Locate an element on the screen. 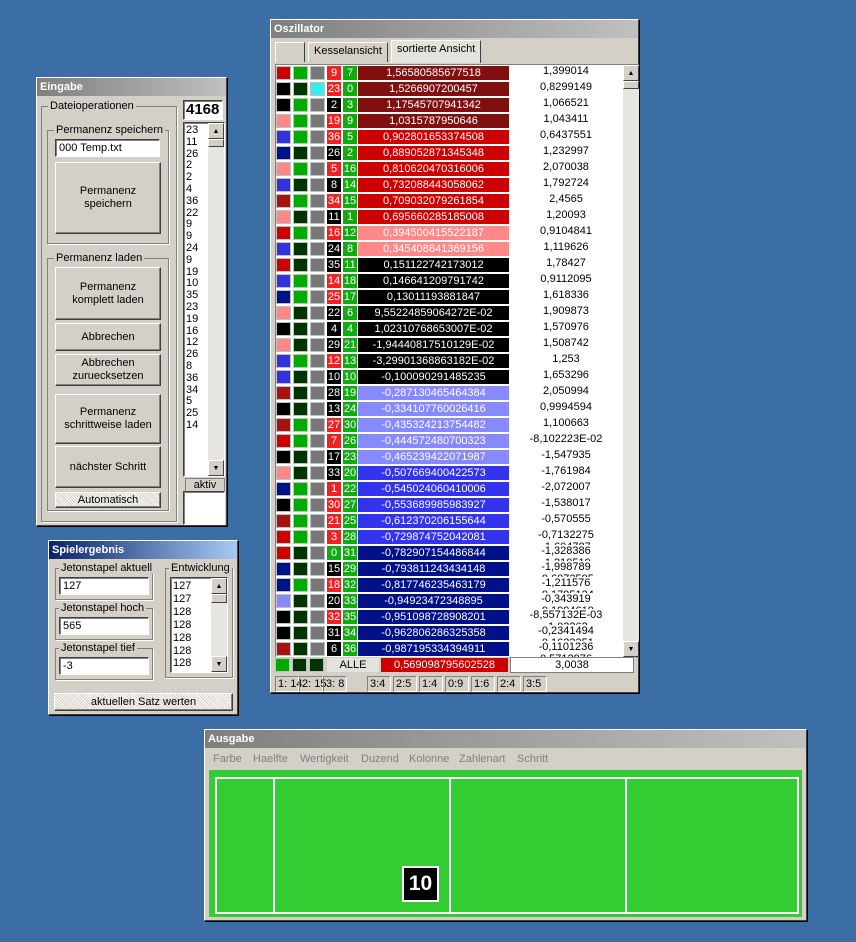  menu-item: Farbe is located at coordinates (227, 759).